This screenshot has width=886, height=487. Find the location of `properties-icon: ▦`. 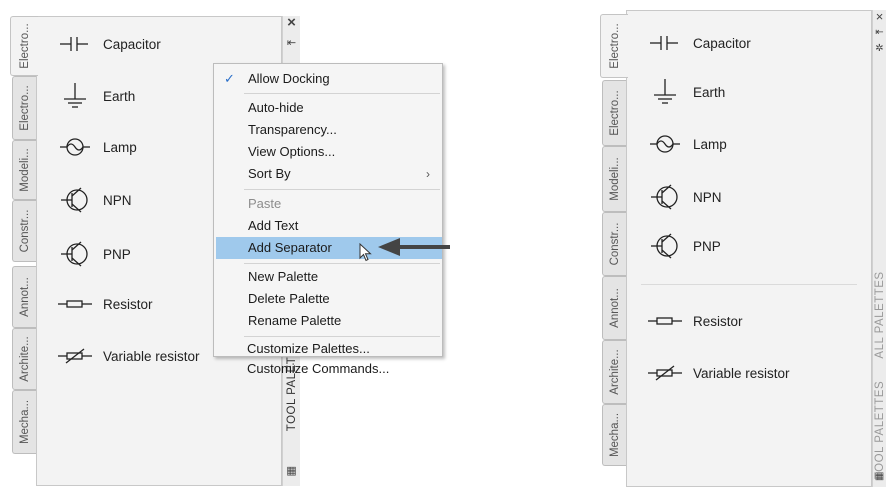

properties-icon: ▦ is located at coordinates (291, 471).